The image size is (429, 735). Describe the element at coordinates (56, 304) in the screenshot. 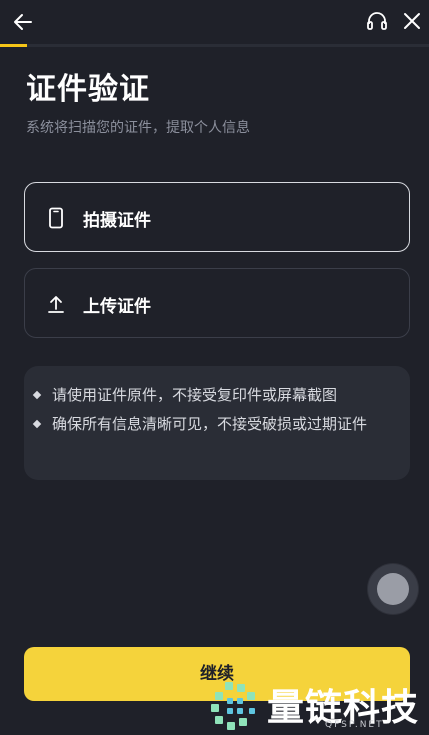

I see `upload-icon` at that location.